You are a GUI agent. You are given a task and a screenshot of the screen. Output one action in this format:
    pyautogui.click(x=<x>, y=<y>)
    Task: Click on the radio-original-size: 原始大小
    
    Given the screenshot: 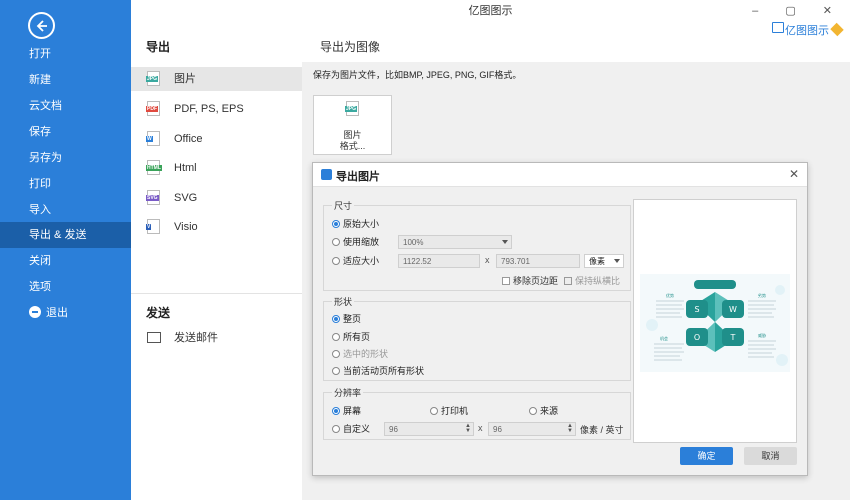 What is the action you would take?
    pyautogui.click(x=355, y=224)
    